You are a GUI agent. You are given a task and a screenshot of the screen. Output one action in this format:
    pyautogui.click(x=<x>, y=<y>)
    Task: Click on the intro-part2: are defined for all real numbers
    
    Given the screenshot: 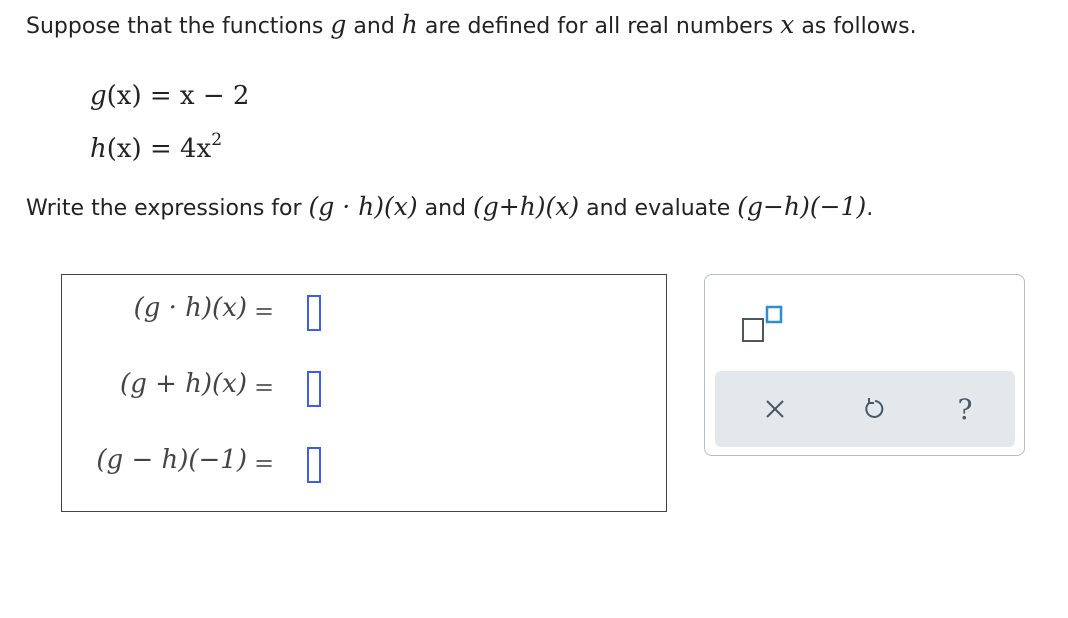 What is the action you would take?
    pyautogui.click(x=599, y=26)
    